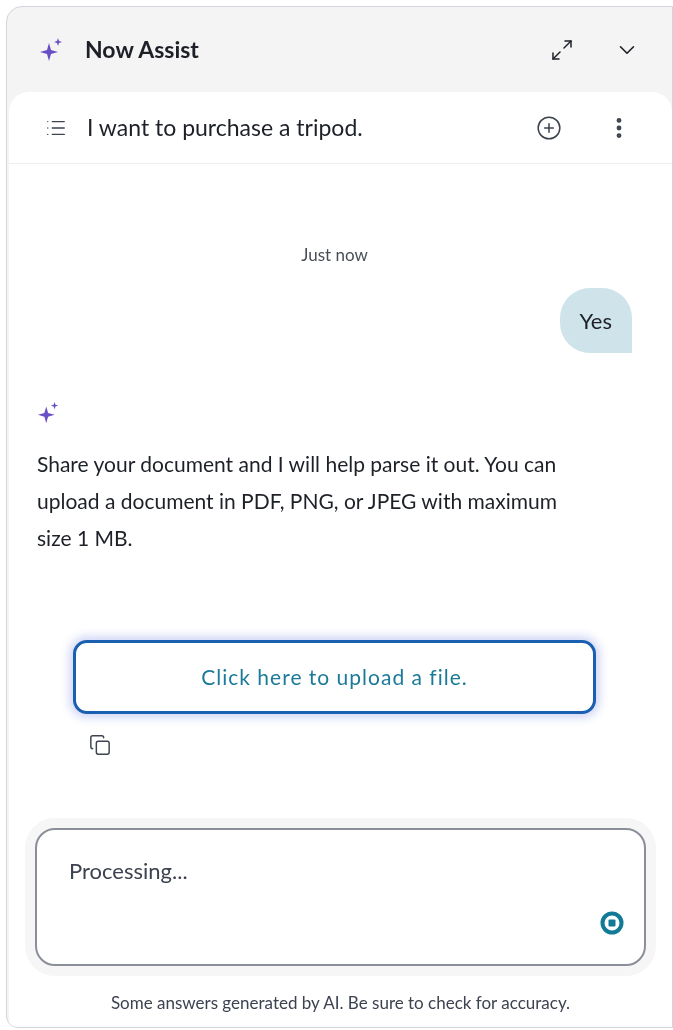 This screenshot has height=1030, width=673. What do you see at coordinates (612, 922) in the screenshot?
I see `stop-icon` at bounding box center [612, 922].